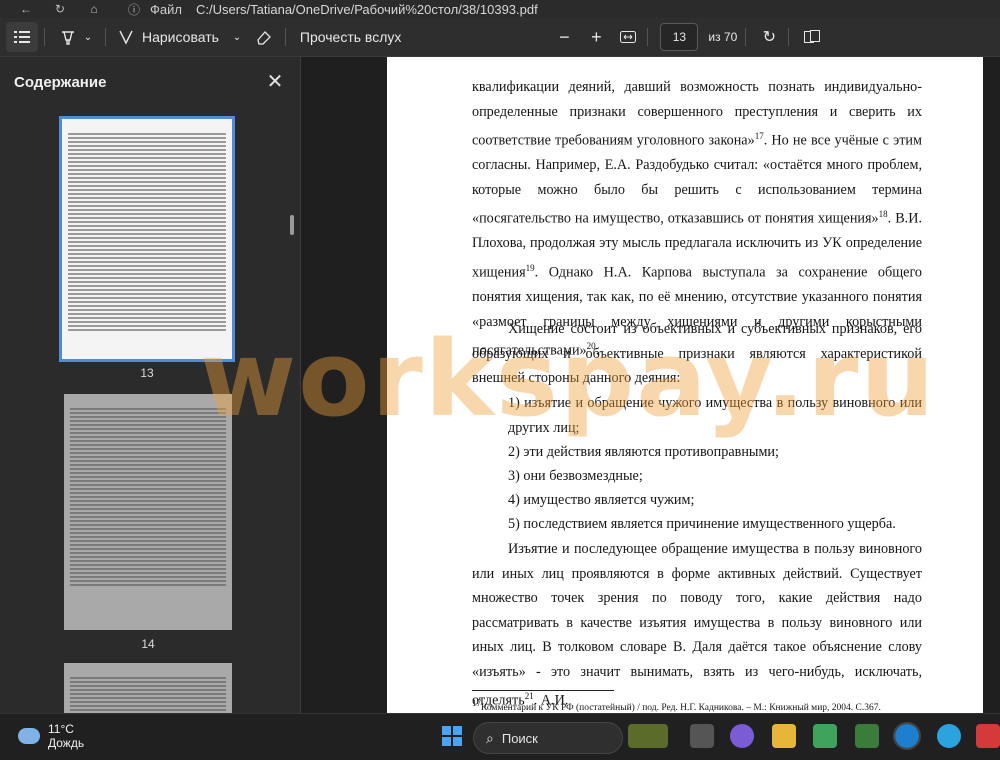  I want to click on draw-button: Нарисовать, so click(168, 37).